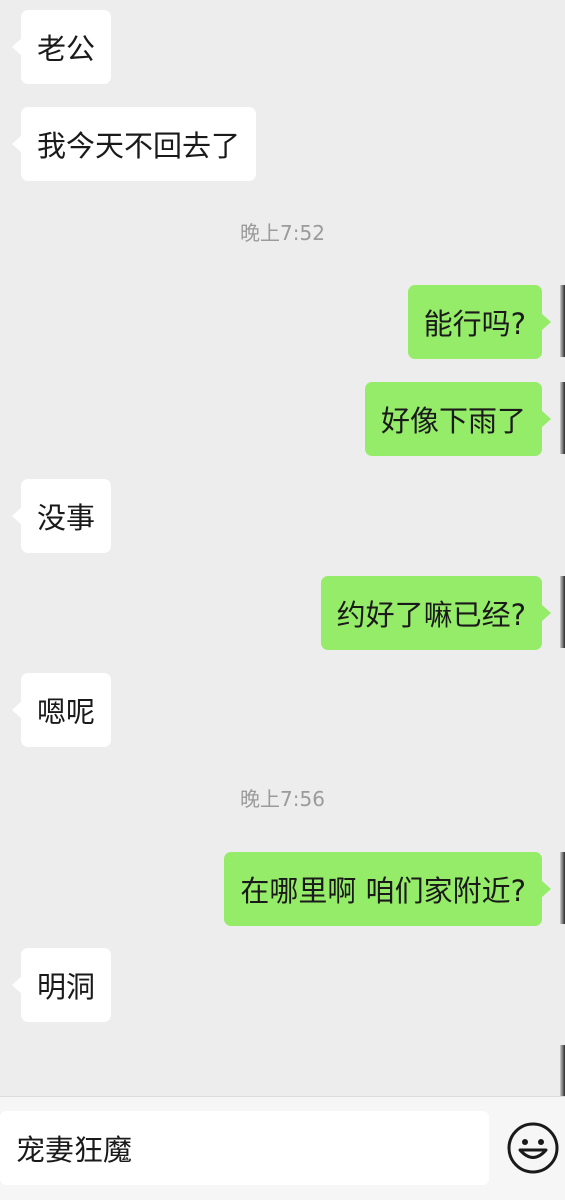 The height and width of the screenshot is (1200, 565). I want to click on input-bar: 宠妻狂魔, so click(282, 1148).